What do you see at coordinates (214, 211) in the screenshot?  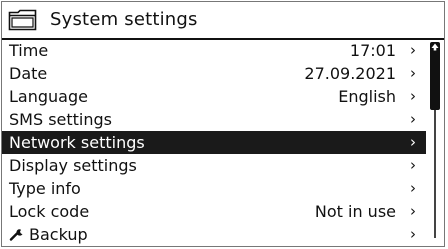 I see `menu-item-lock-code: Lock code Not in use ›` at bounding box center [214, 211].